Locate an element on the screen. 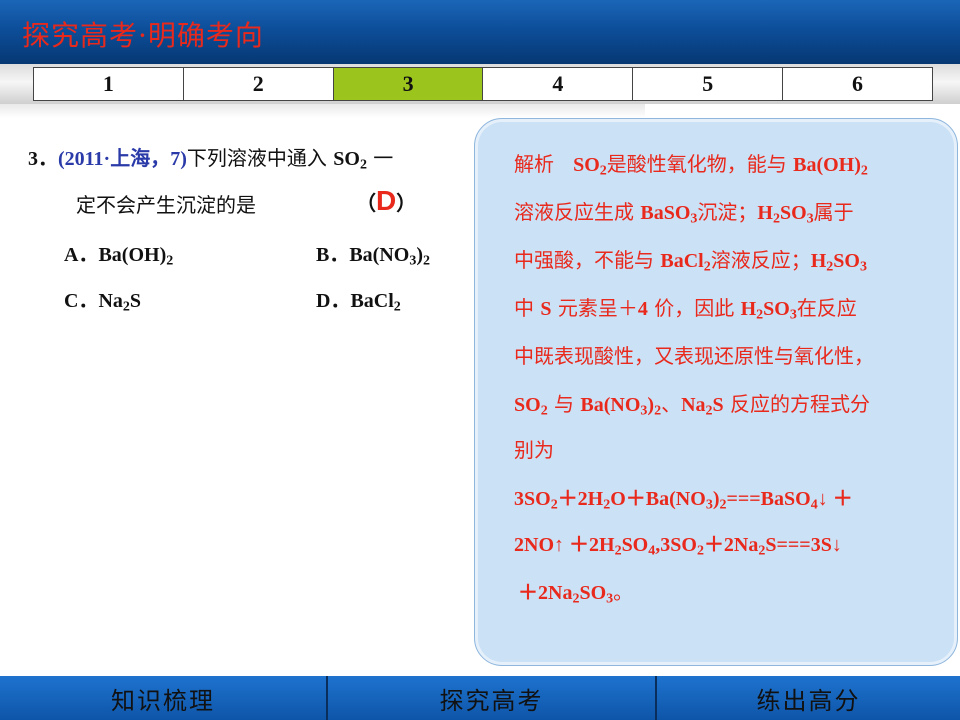 The height and width of the screenshot is (720, 960). question-line-2: 定不会产生沉淀的是 is located at coordinates (166, 203).